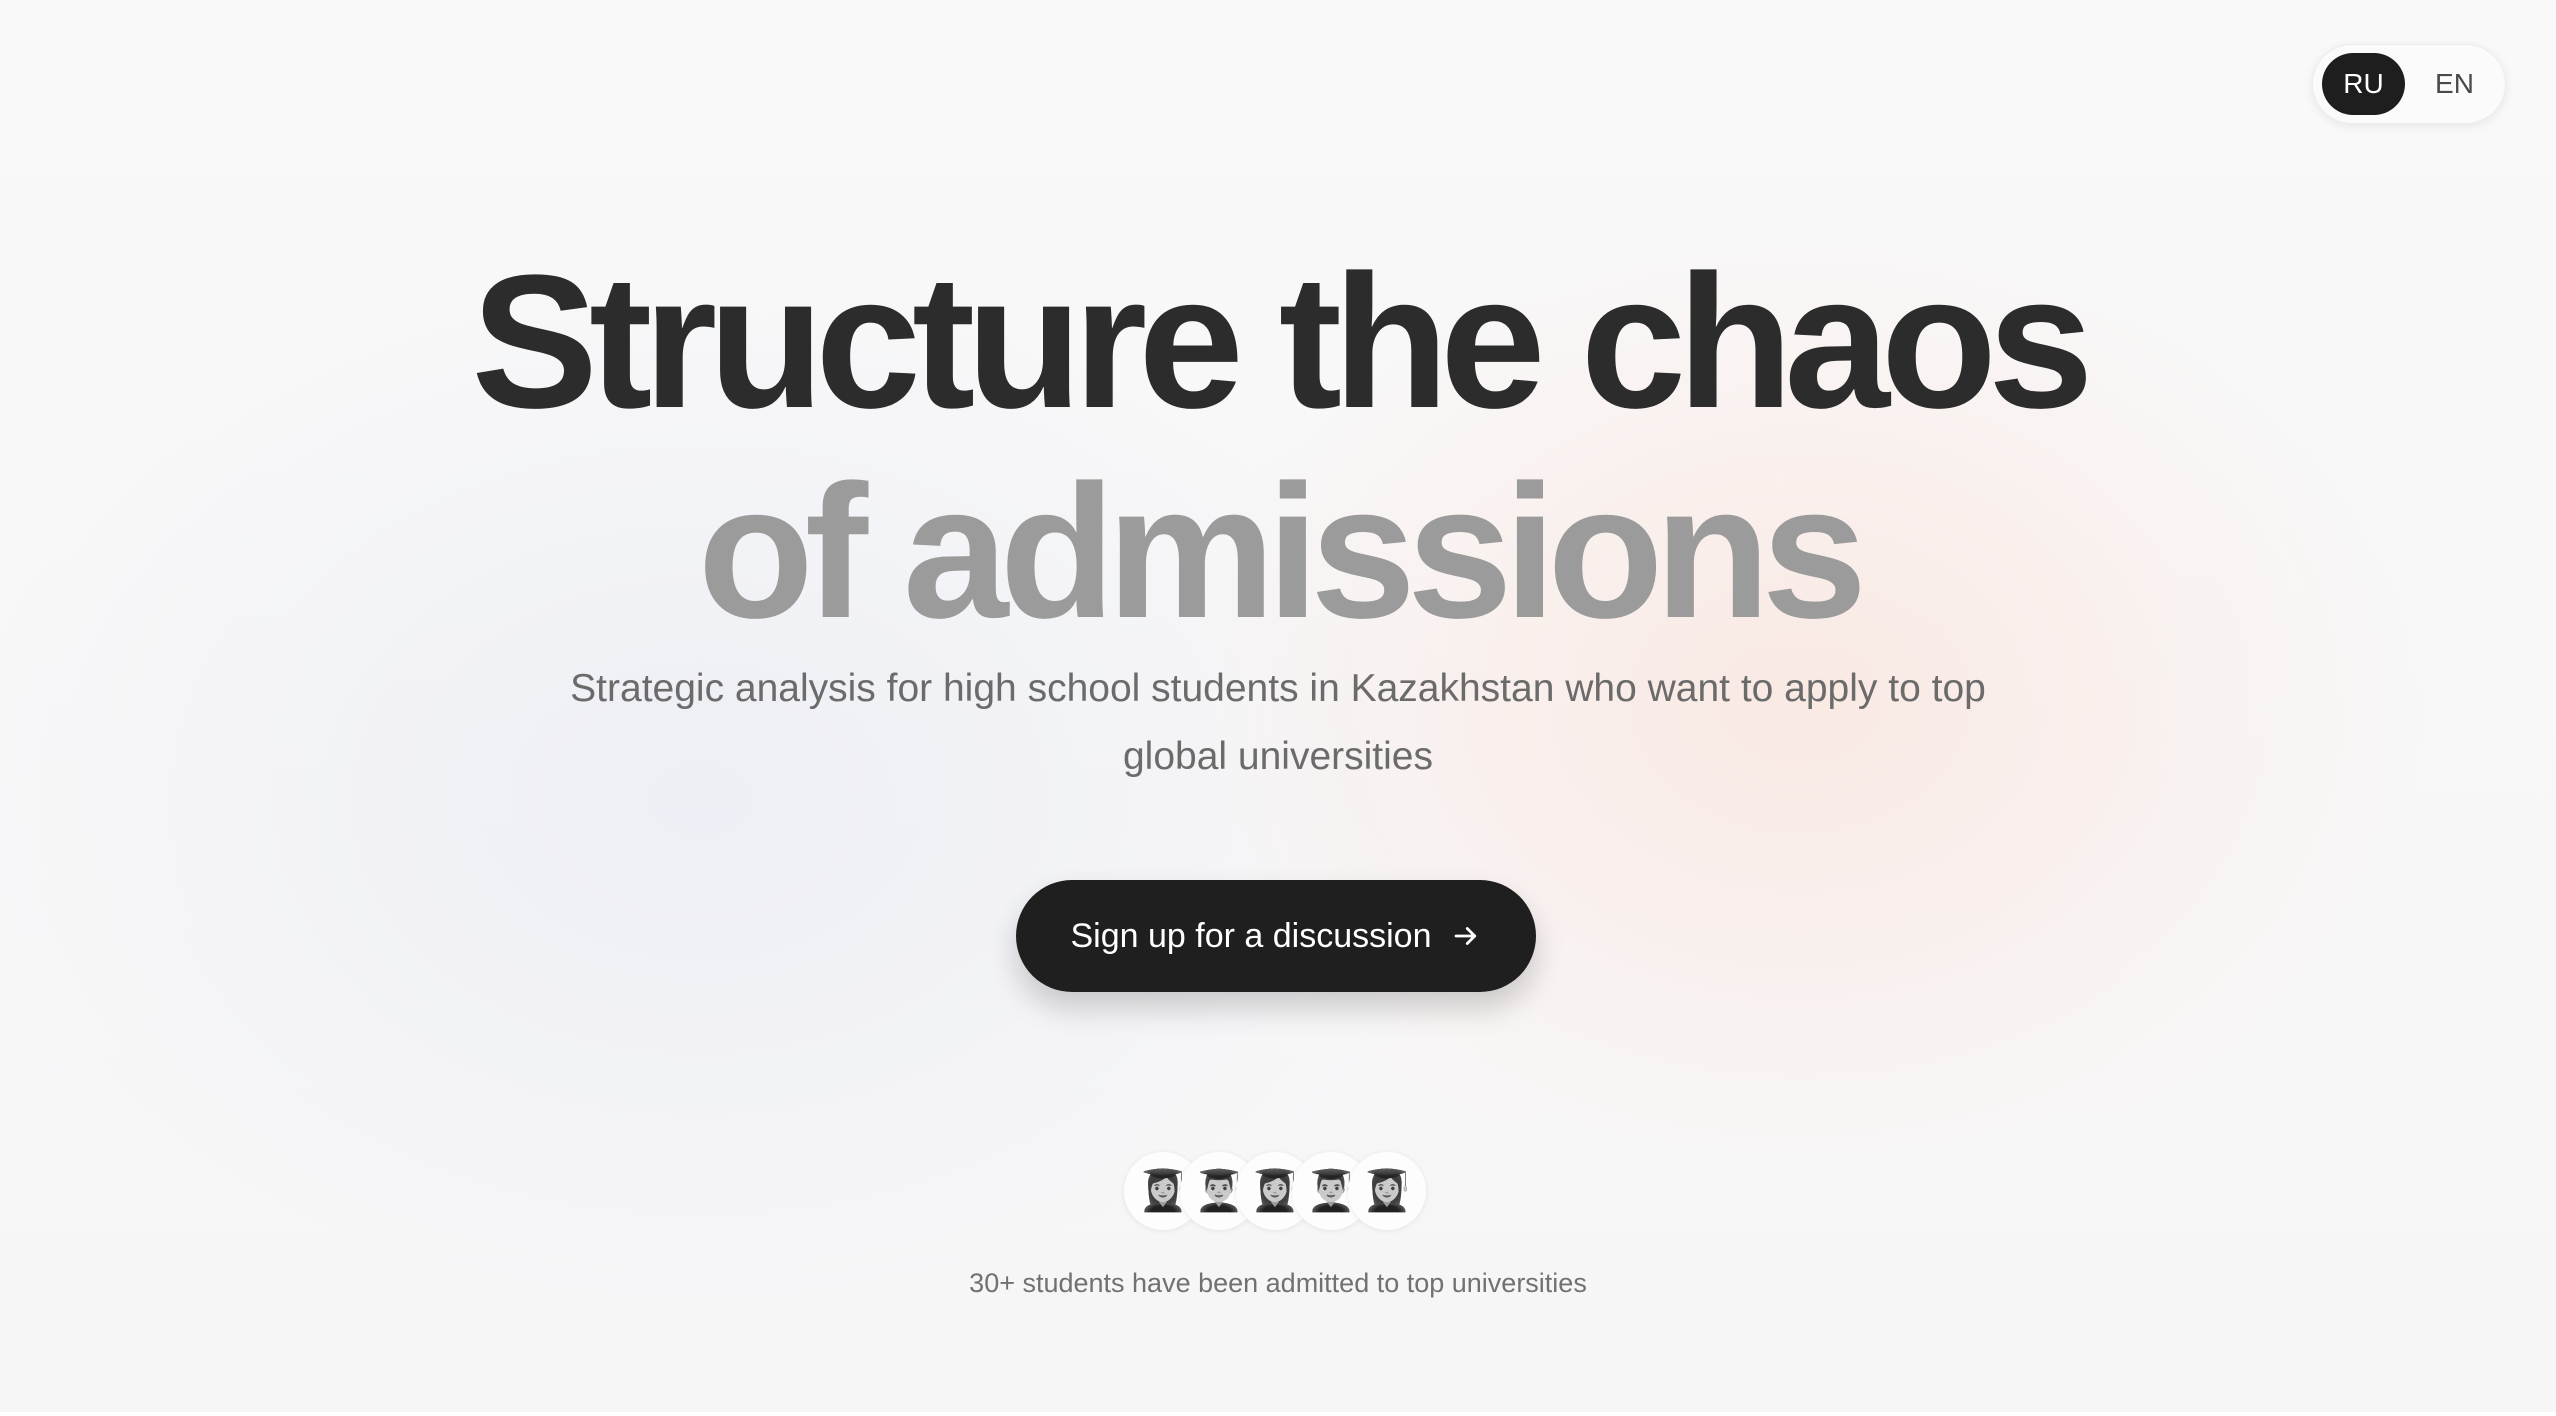 The image size is (2556, 1416). Describe the element at coordinates (1282, 342) in the screenshot. I see `headline-line-primary: Structure the chaos` at that location.